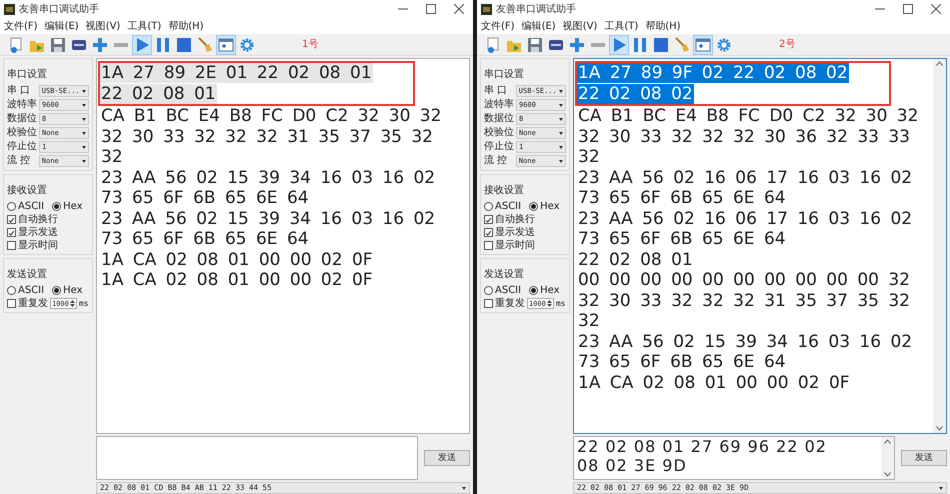 The image size is (950, 494). I want to click on field-label: 停止位, so click(22, 147).